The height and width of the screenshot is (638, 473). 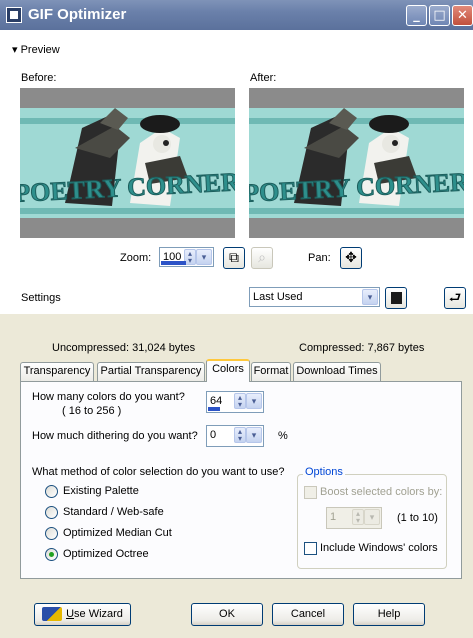 I want to click on use-wizard-button: Use Wizard, so click(x=82, y=614).